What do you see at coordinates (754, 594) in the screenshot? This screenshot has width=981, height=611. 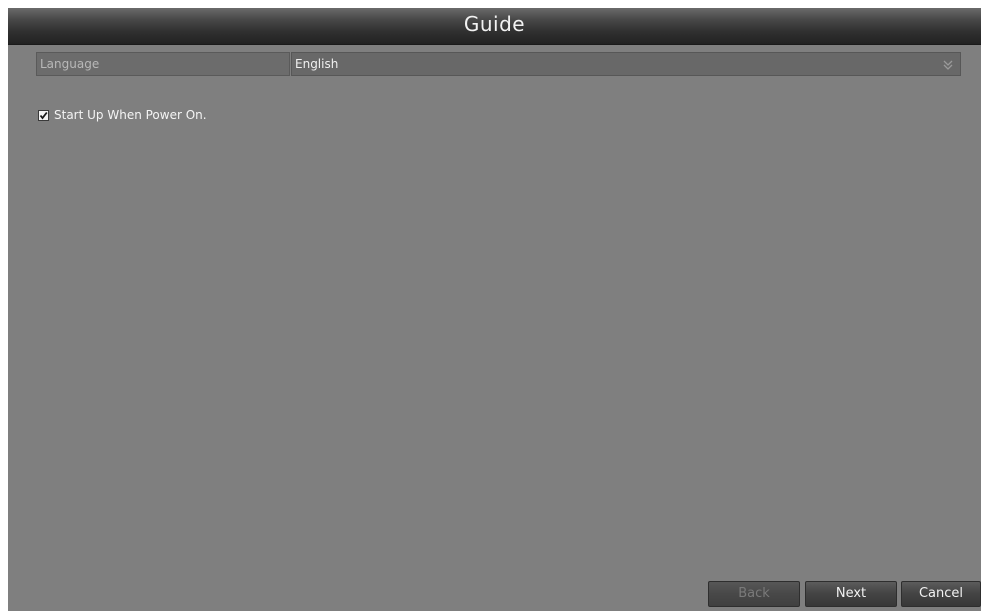 I see `back-button: Back` at bounding box center [754, 594].